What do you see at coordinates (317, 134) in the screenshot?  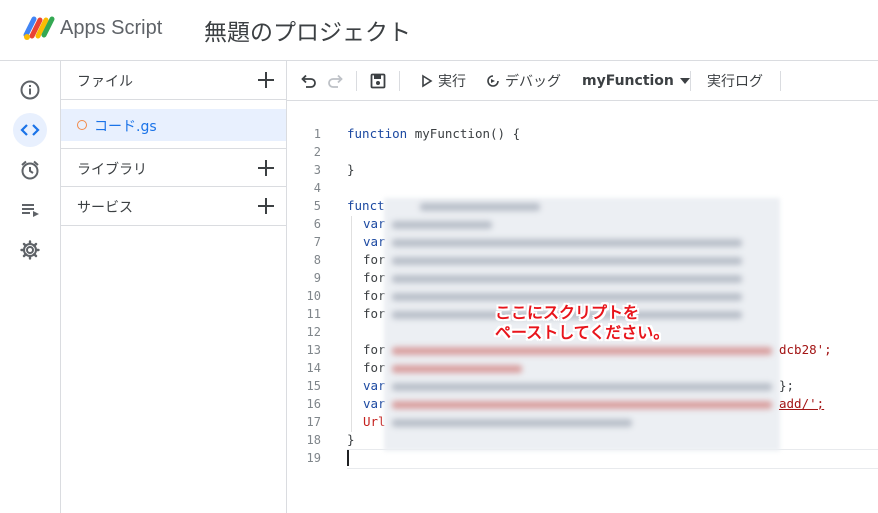 I see `line-number: 1` at bounding box center [317, 134].